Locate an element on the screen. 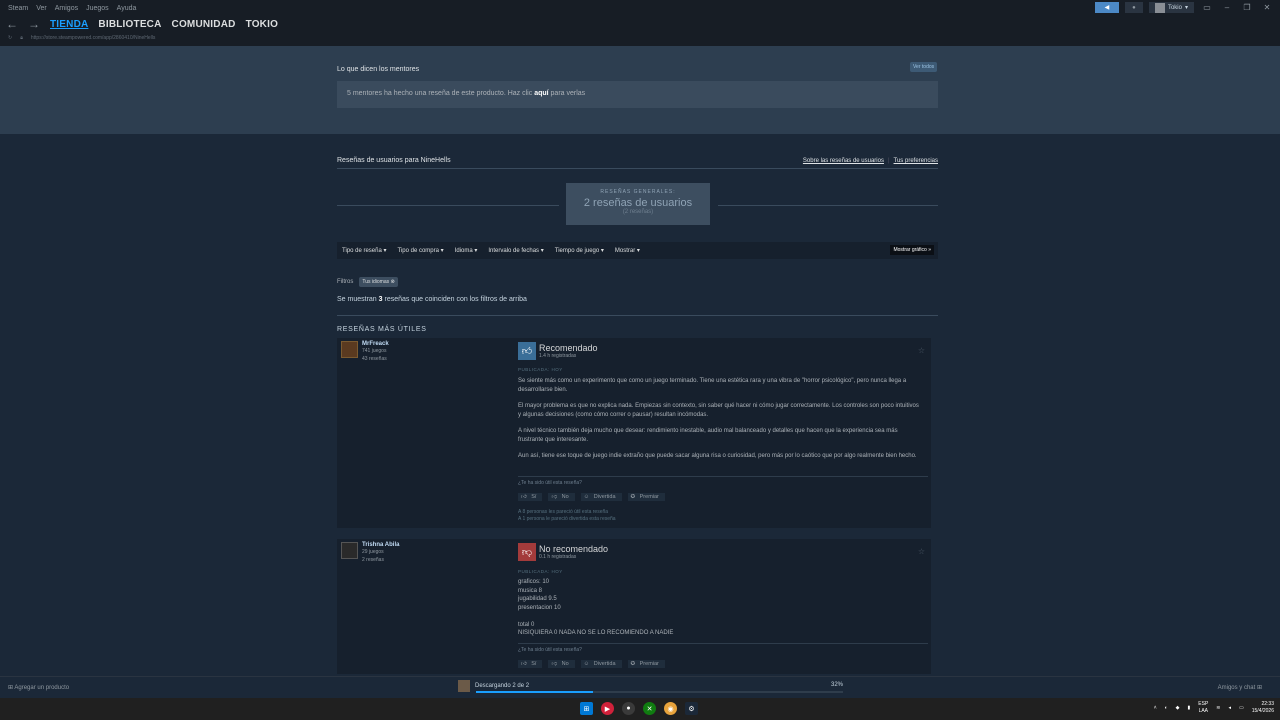  big-picture-icon: ▭ is located at coordinates (1207, 7).